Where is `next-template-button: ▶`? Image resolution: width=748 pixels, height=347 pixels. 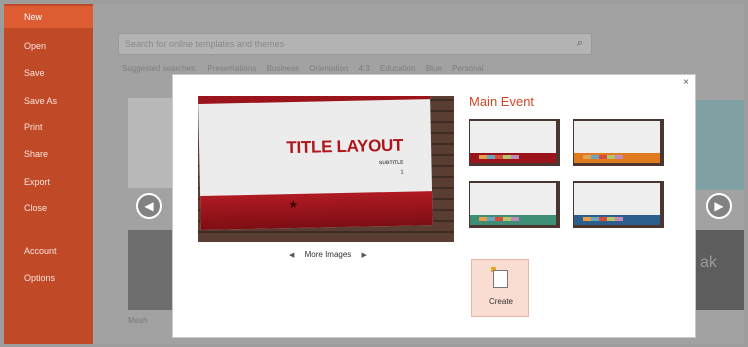
next-template-button: ▶ is located at coordinates (719, 206).